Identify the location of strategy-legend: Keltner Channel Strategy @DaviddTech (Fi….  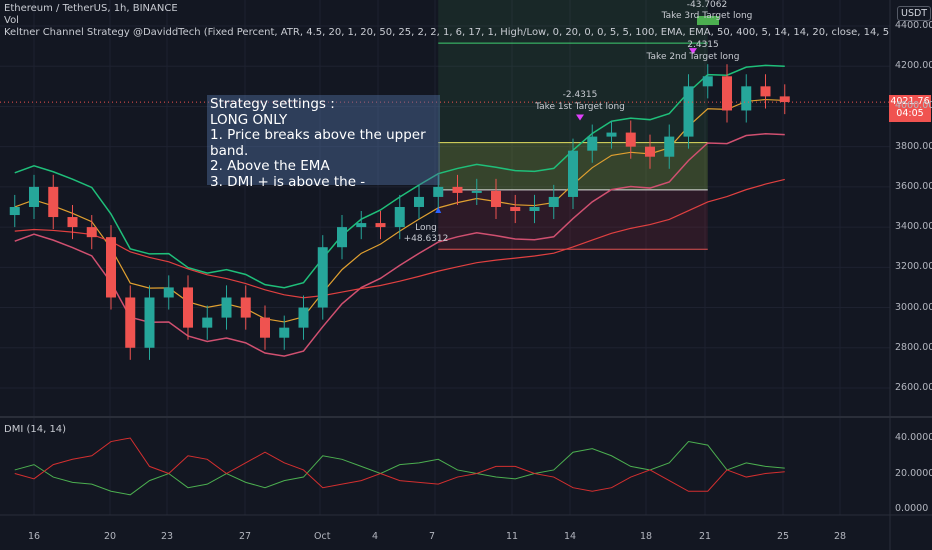
(446, 32).